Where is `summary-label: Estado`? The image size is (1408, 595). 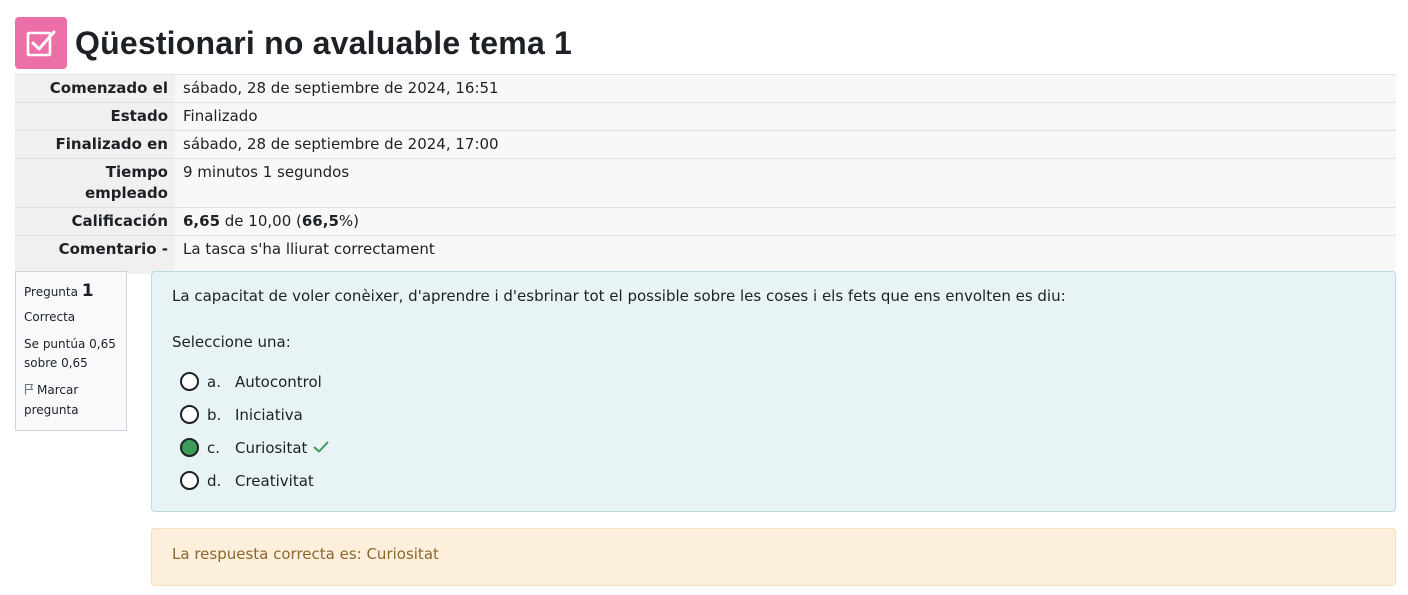 summary-label: Estado is located at coordinates (95, 116).